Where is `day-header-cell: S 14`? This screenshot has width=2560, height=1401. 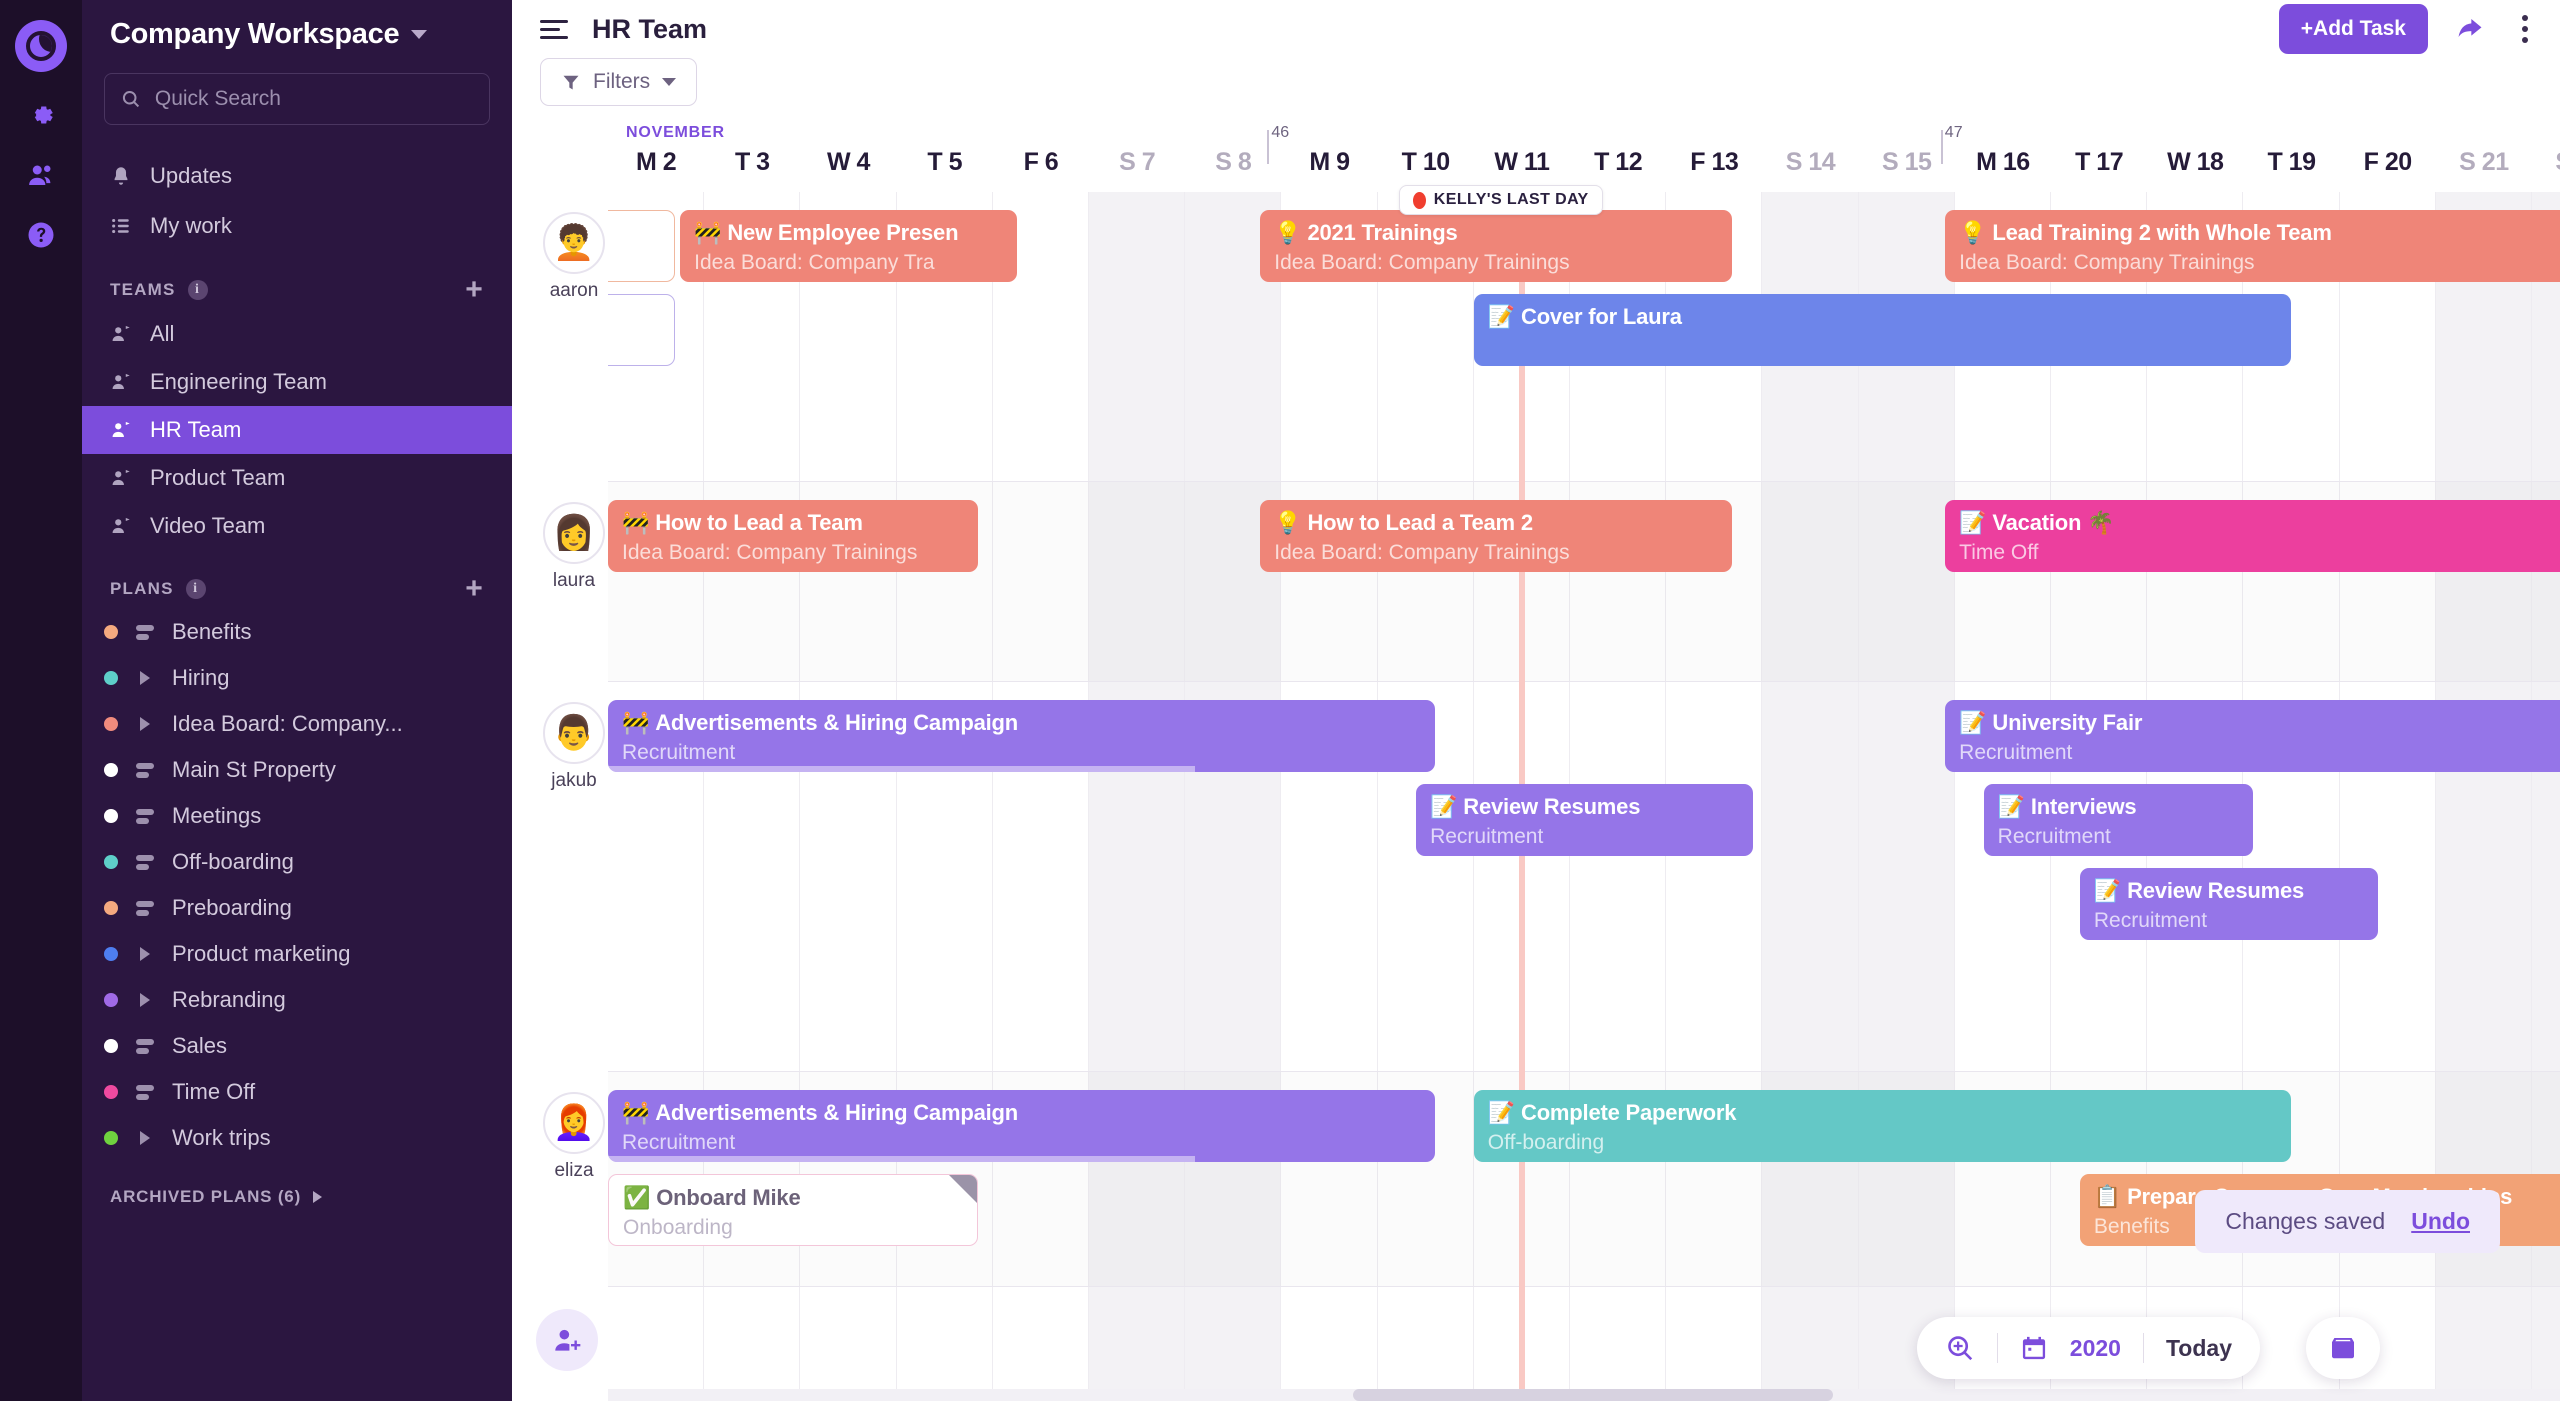
day-header-cell: S 14 is located at coordinates (1810, 162).